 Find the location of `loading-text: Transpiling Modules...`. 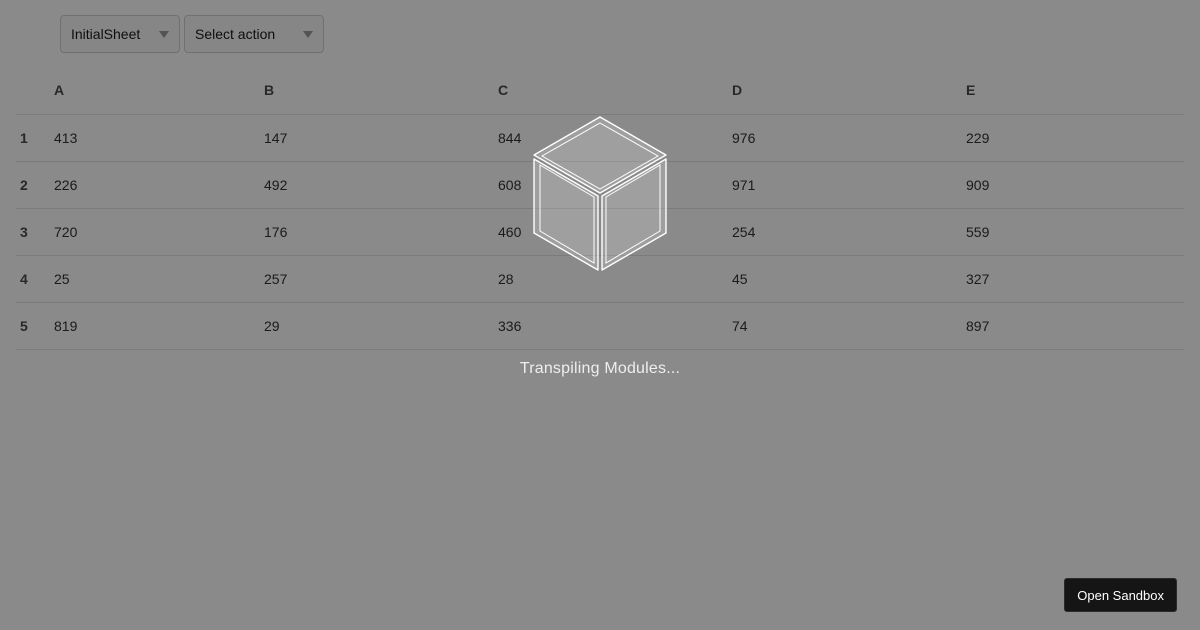

loading-text: Transpiling Modules... is located at coordinates (600, 368).